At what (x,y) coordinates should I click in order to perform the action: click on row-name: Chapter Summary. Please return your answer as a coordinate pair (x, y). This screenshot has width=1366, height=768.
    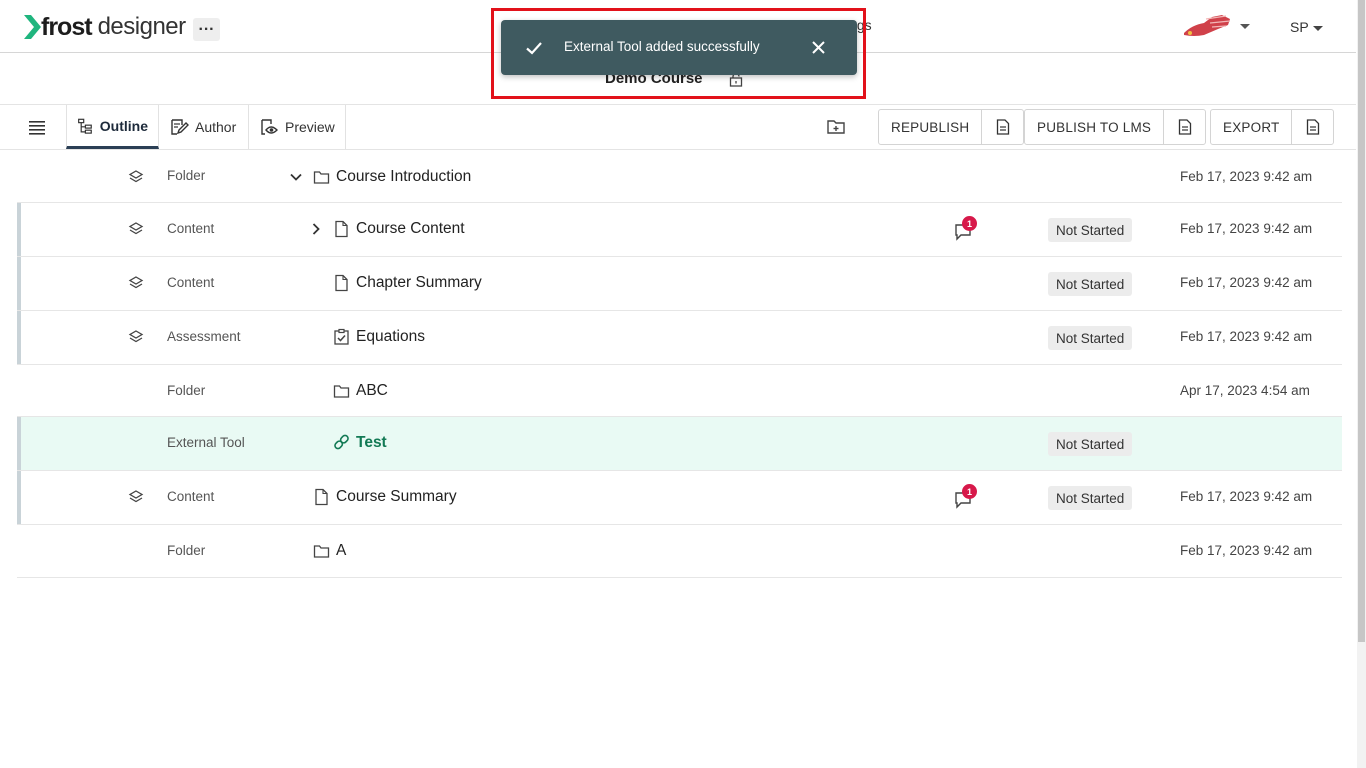
    Looking at the image, I should click on (419, 283).